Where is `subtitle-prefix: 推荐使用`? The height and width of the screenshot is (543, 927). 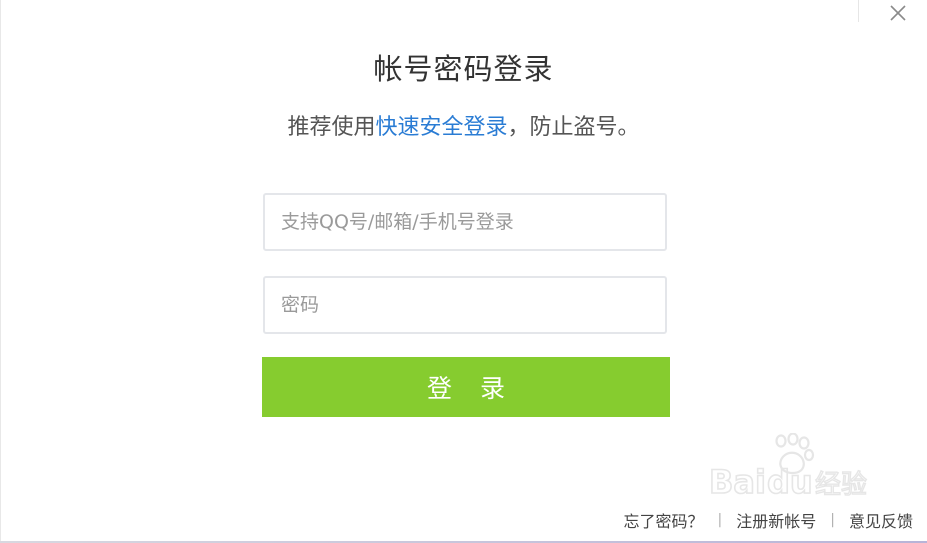 subtitle-prefix: 推荐使用 is located at coordinates (331, 127).